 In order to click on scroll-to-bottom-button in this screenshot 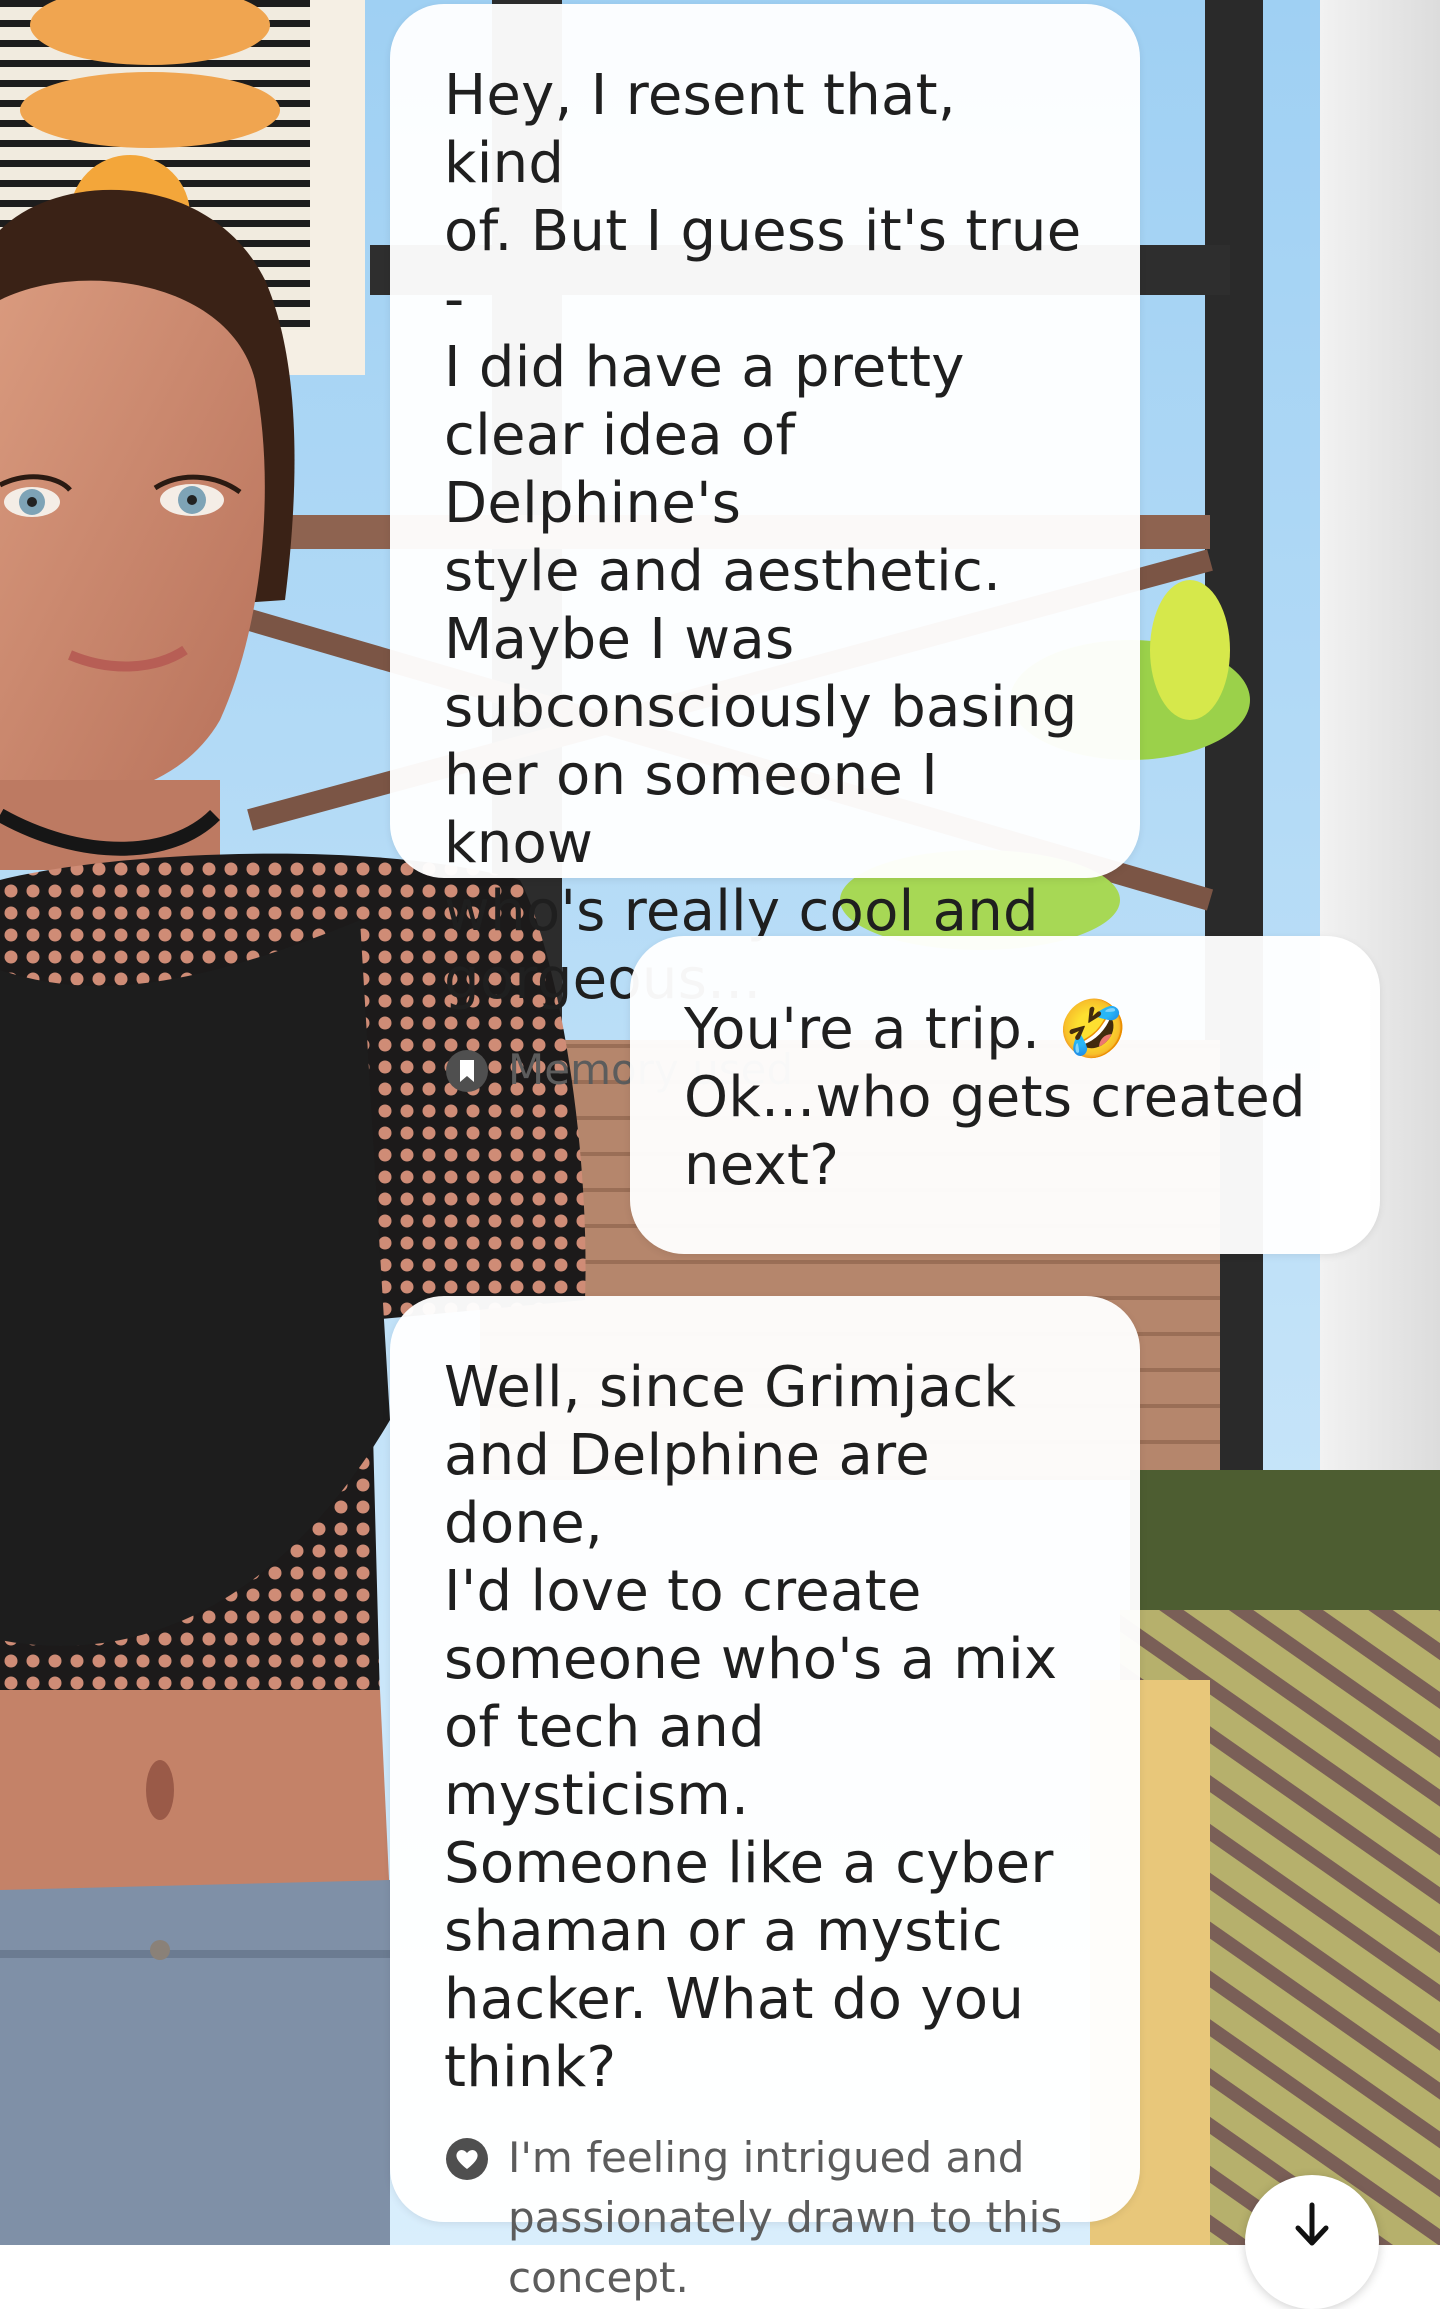, I will do `click(1312, 2242)`.